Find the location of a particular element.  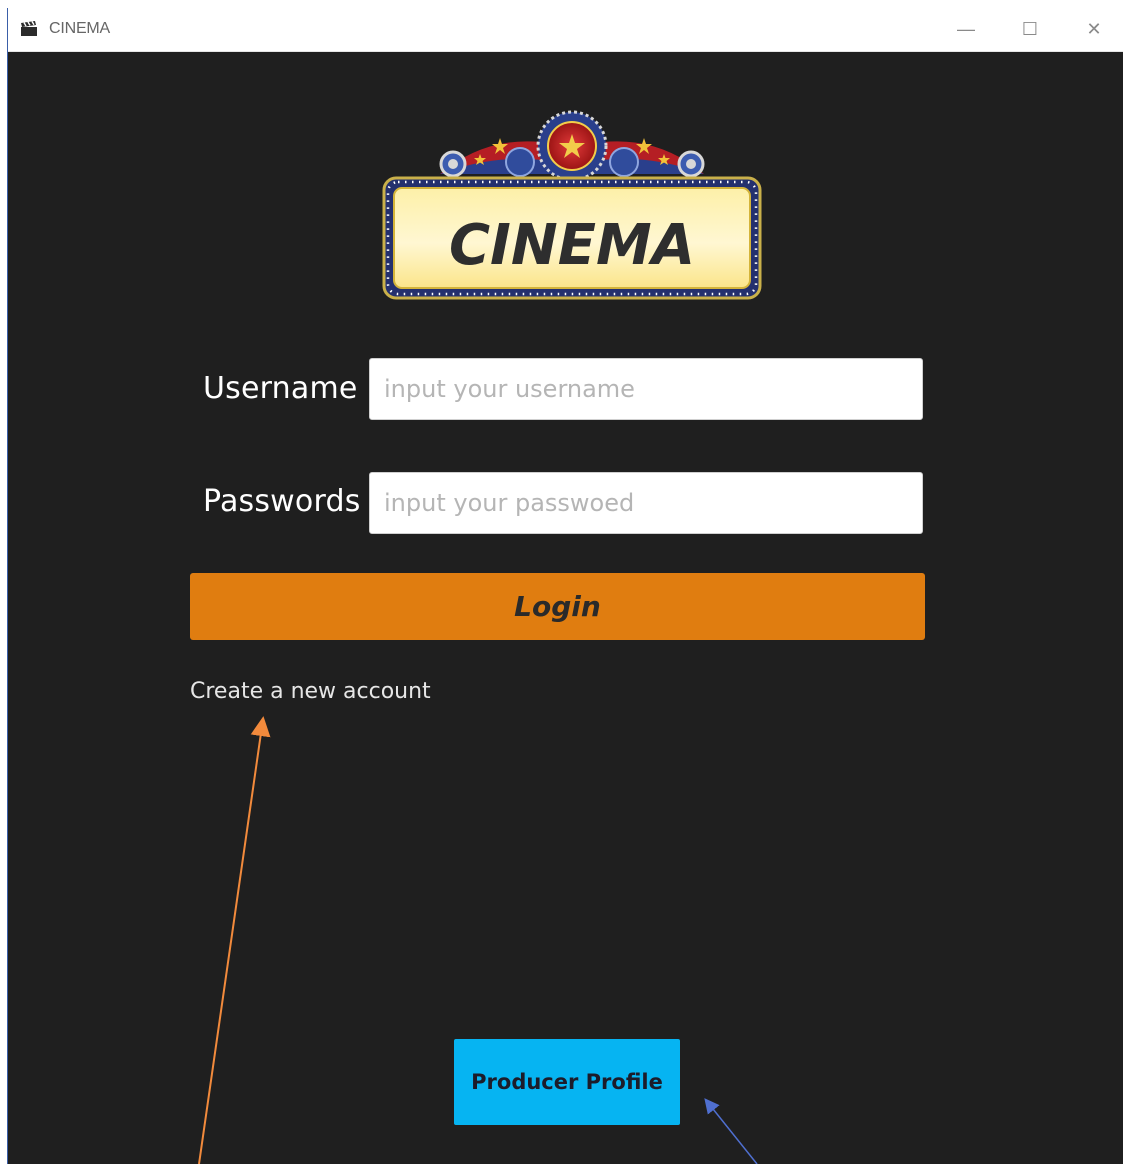

password-label: Passwords : is located at coordinates (292, 501).